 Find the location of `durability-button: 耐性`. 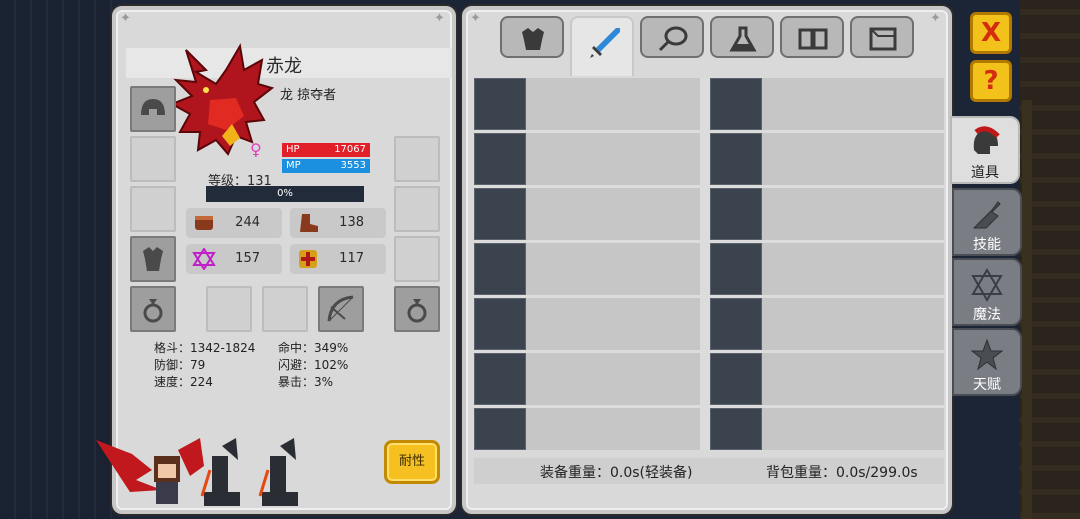

durability-button: 耐性 is located at coordinates (412, 462).